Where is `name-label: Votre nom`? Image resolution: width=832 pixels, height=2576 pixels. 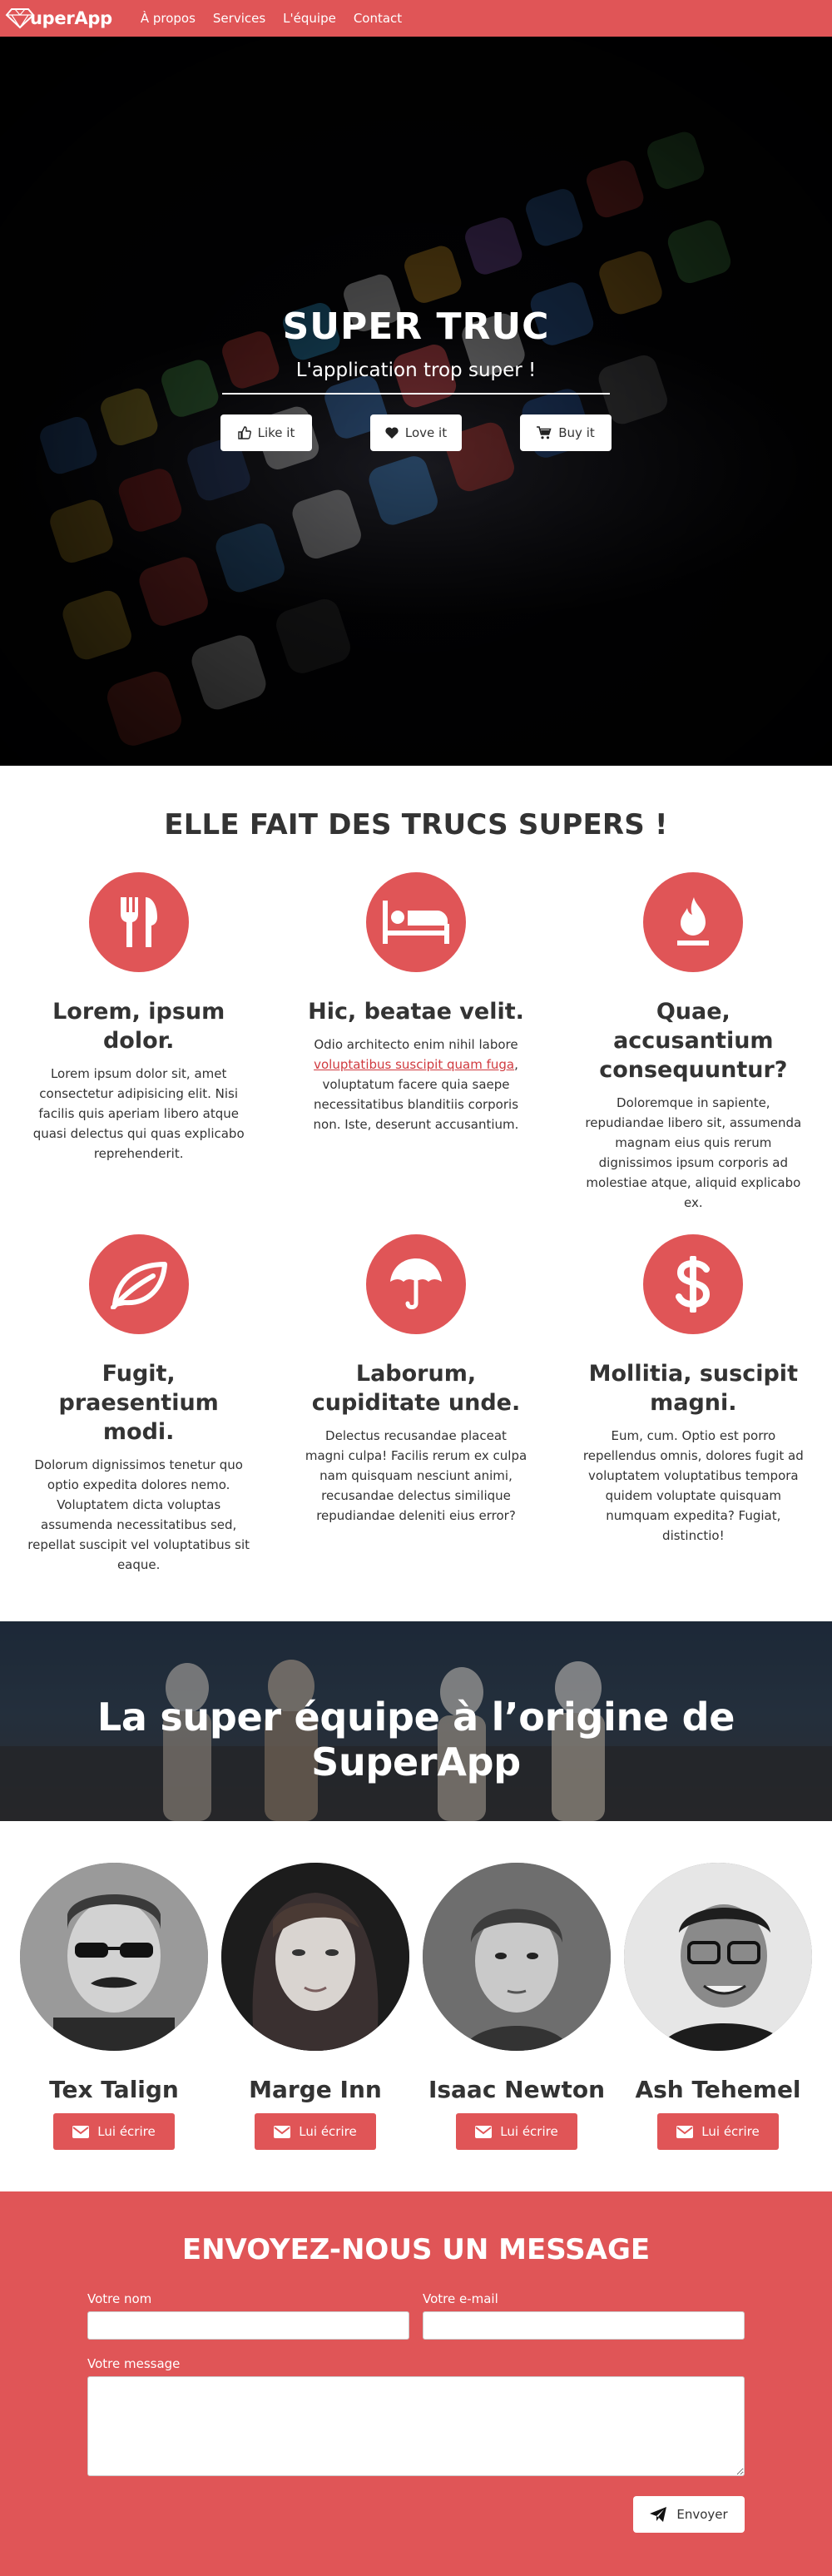
name-label: Votre nom is located at coordinates (119, 2298).